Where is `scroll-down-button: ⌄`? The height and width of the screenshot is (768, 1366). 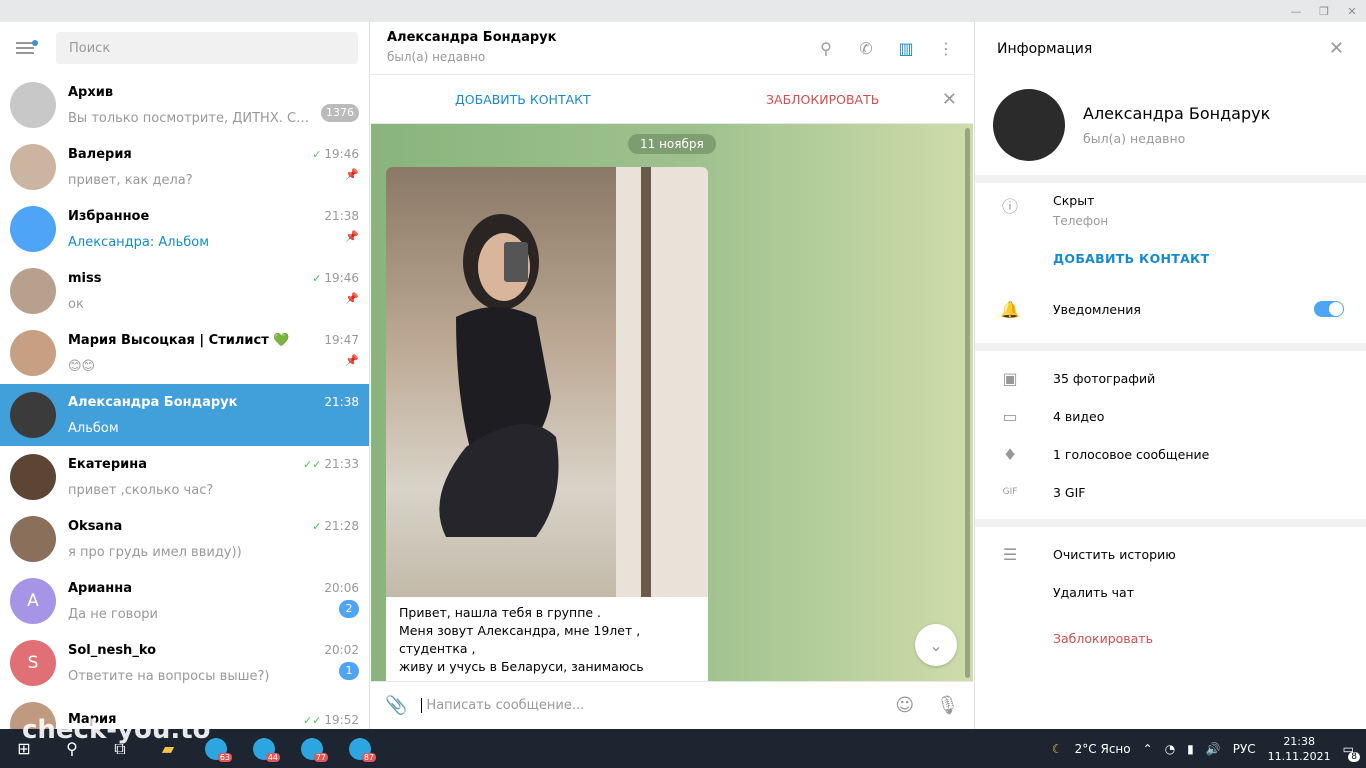
scroll-down-button: ⌄ is located at coordinates (936, 645).